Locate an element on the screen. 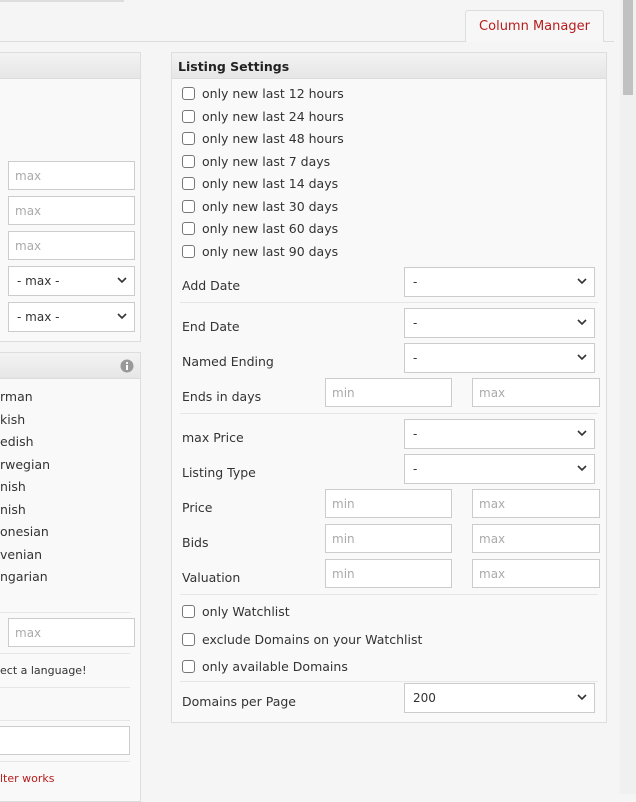 The height and width of the screenshot is (802, 636). language-warning: ect a language! is located at coordinates (43, 670).